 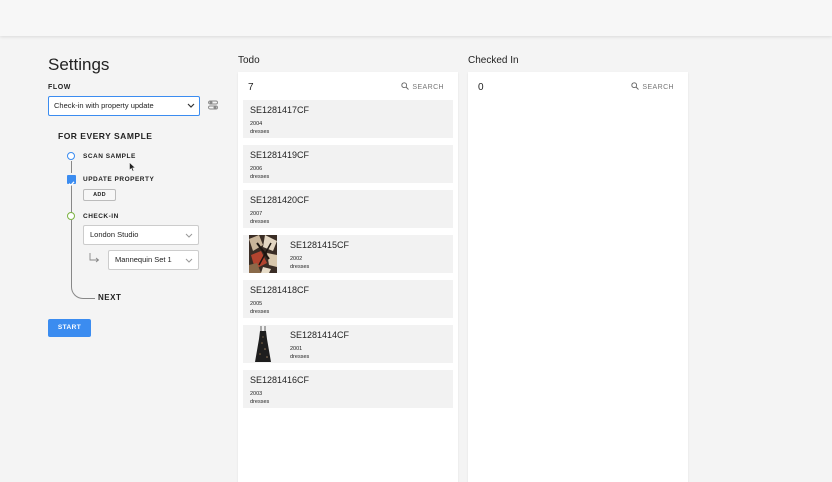 I want to click on todo-column-title: Todo, so click(x=249, y=60).